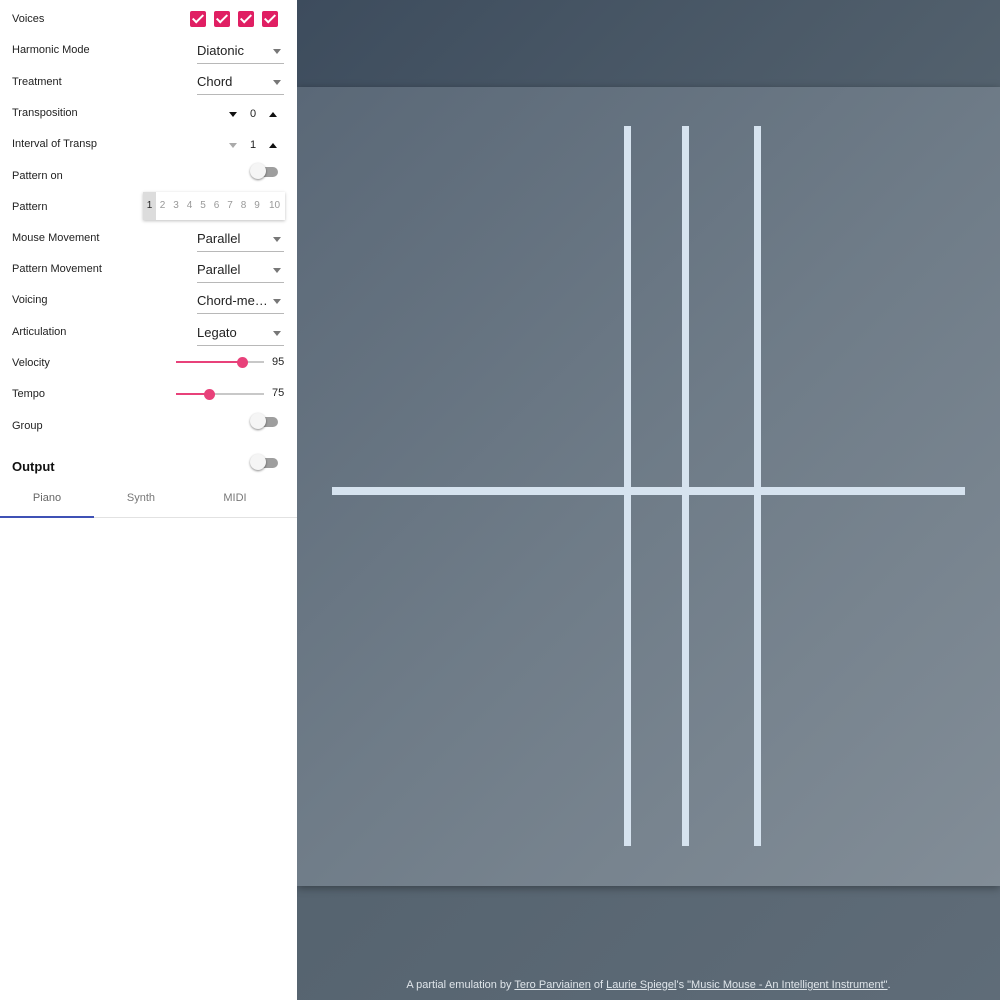  Describe the element at coordinates (45, 113) in the screenshot. I see `transposition-label: Transposition` at that location.